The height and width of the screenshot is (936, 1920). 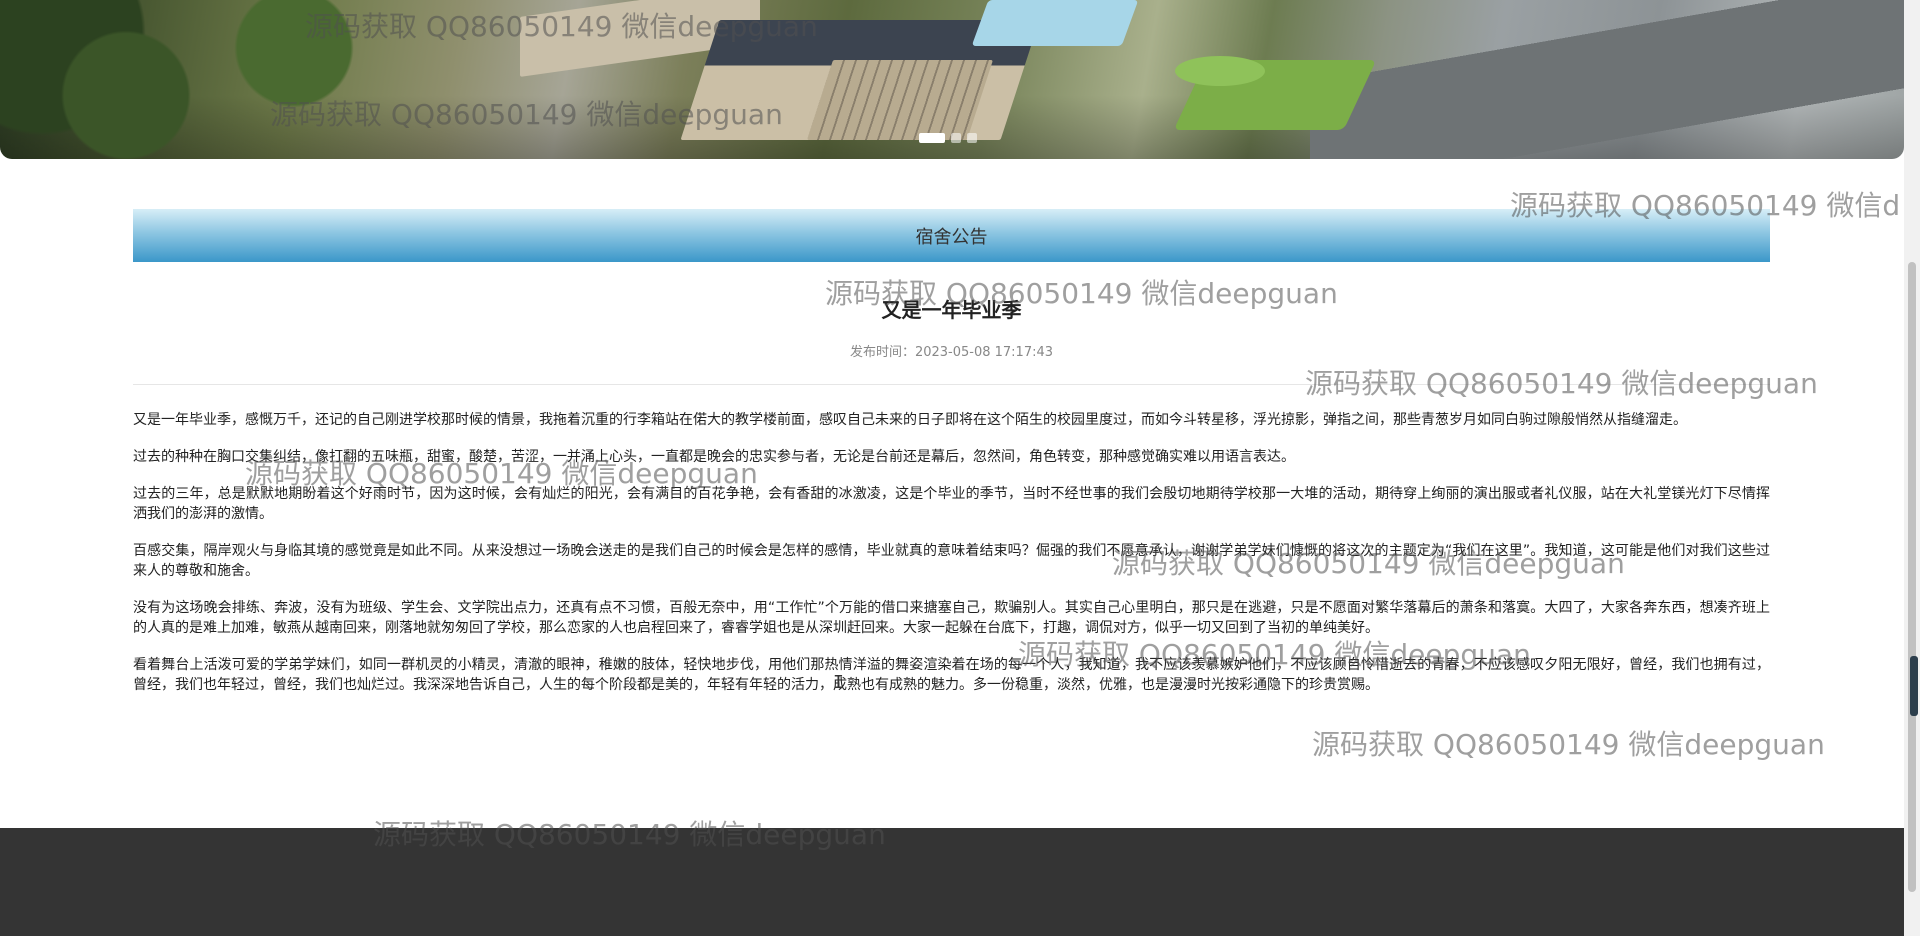 I want to click on carousel-indicators, so click(x=948, y=138).